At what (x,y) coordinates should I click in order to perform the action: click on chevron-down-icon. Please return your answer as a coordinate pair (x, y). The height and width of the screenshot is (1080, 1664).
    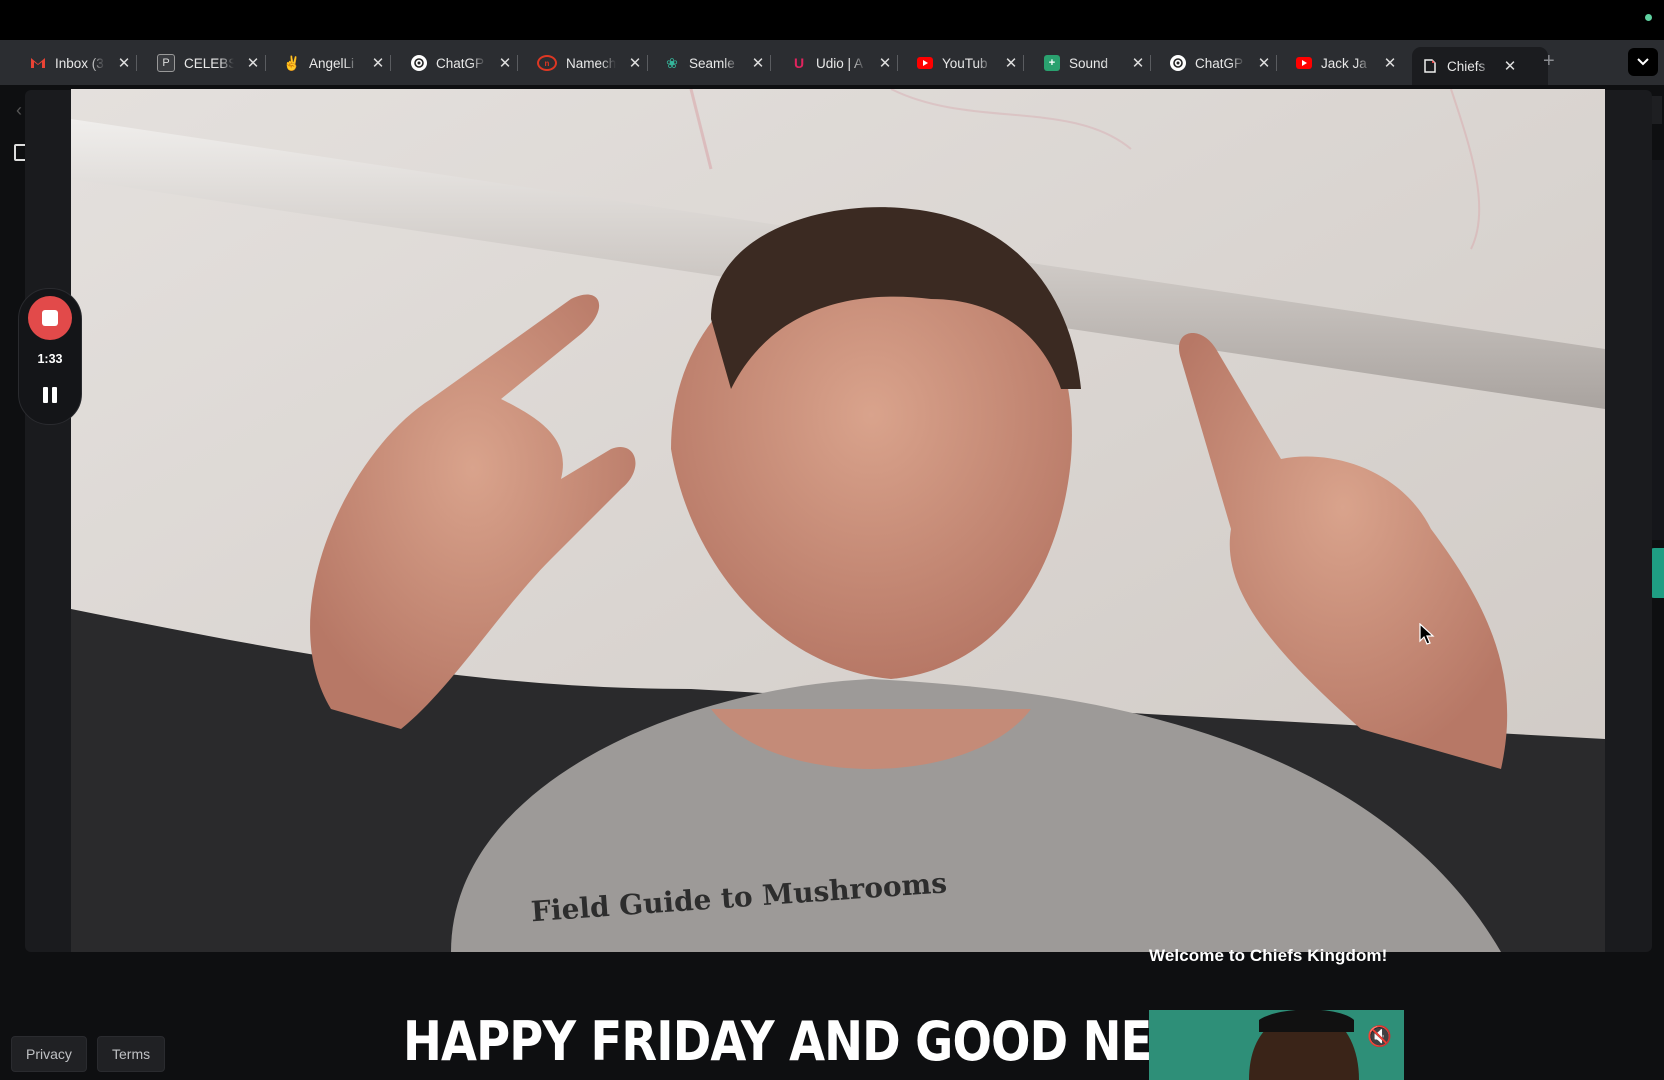
    Looking at the image, I should click on (1643, 62).